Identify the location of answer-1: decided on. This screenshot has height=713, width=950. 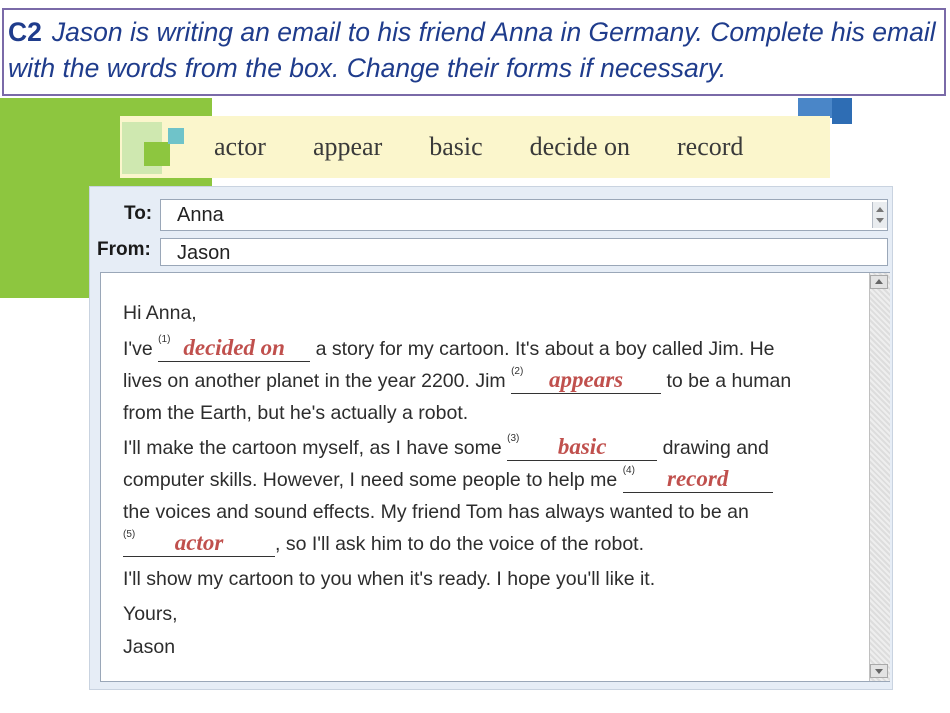
(234, 347).